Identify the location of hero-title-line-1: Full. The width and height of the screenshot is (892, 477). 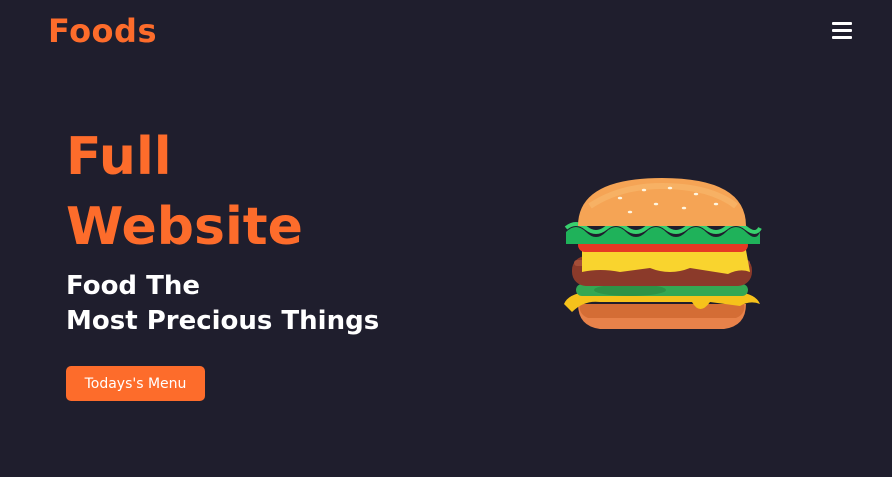
(119, 157).